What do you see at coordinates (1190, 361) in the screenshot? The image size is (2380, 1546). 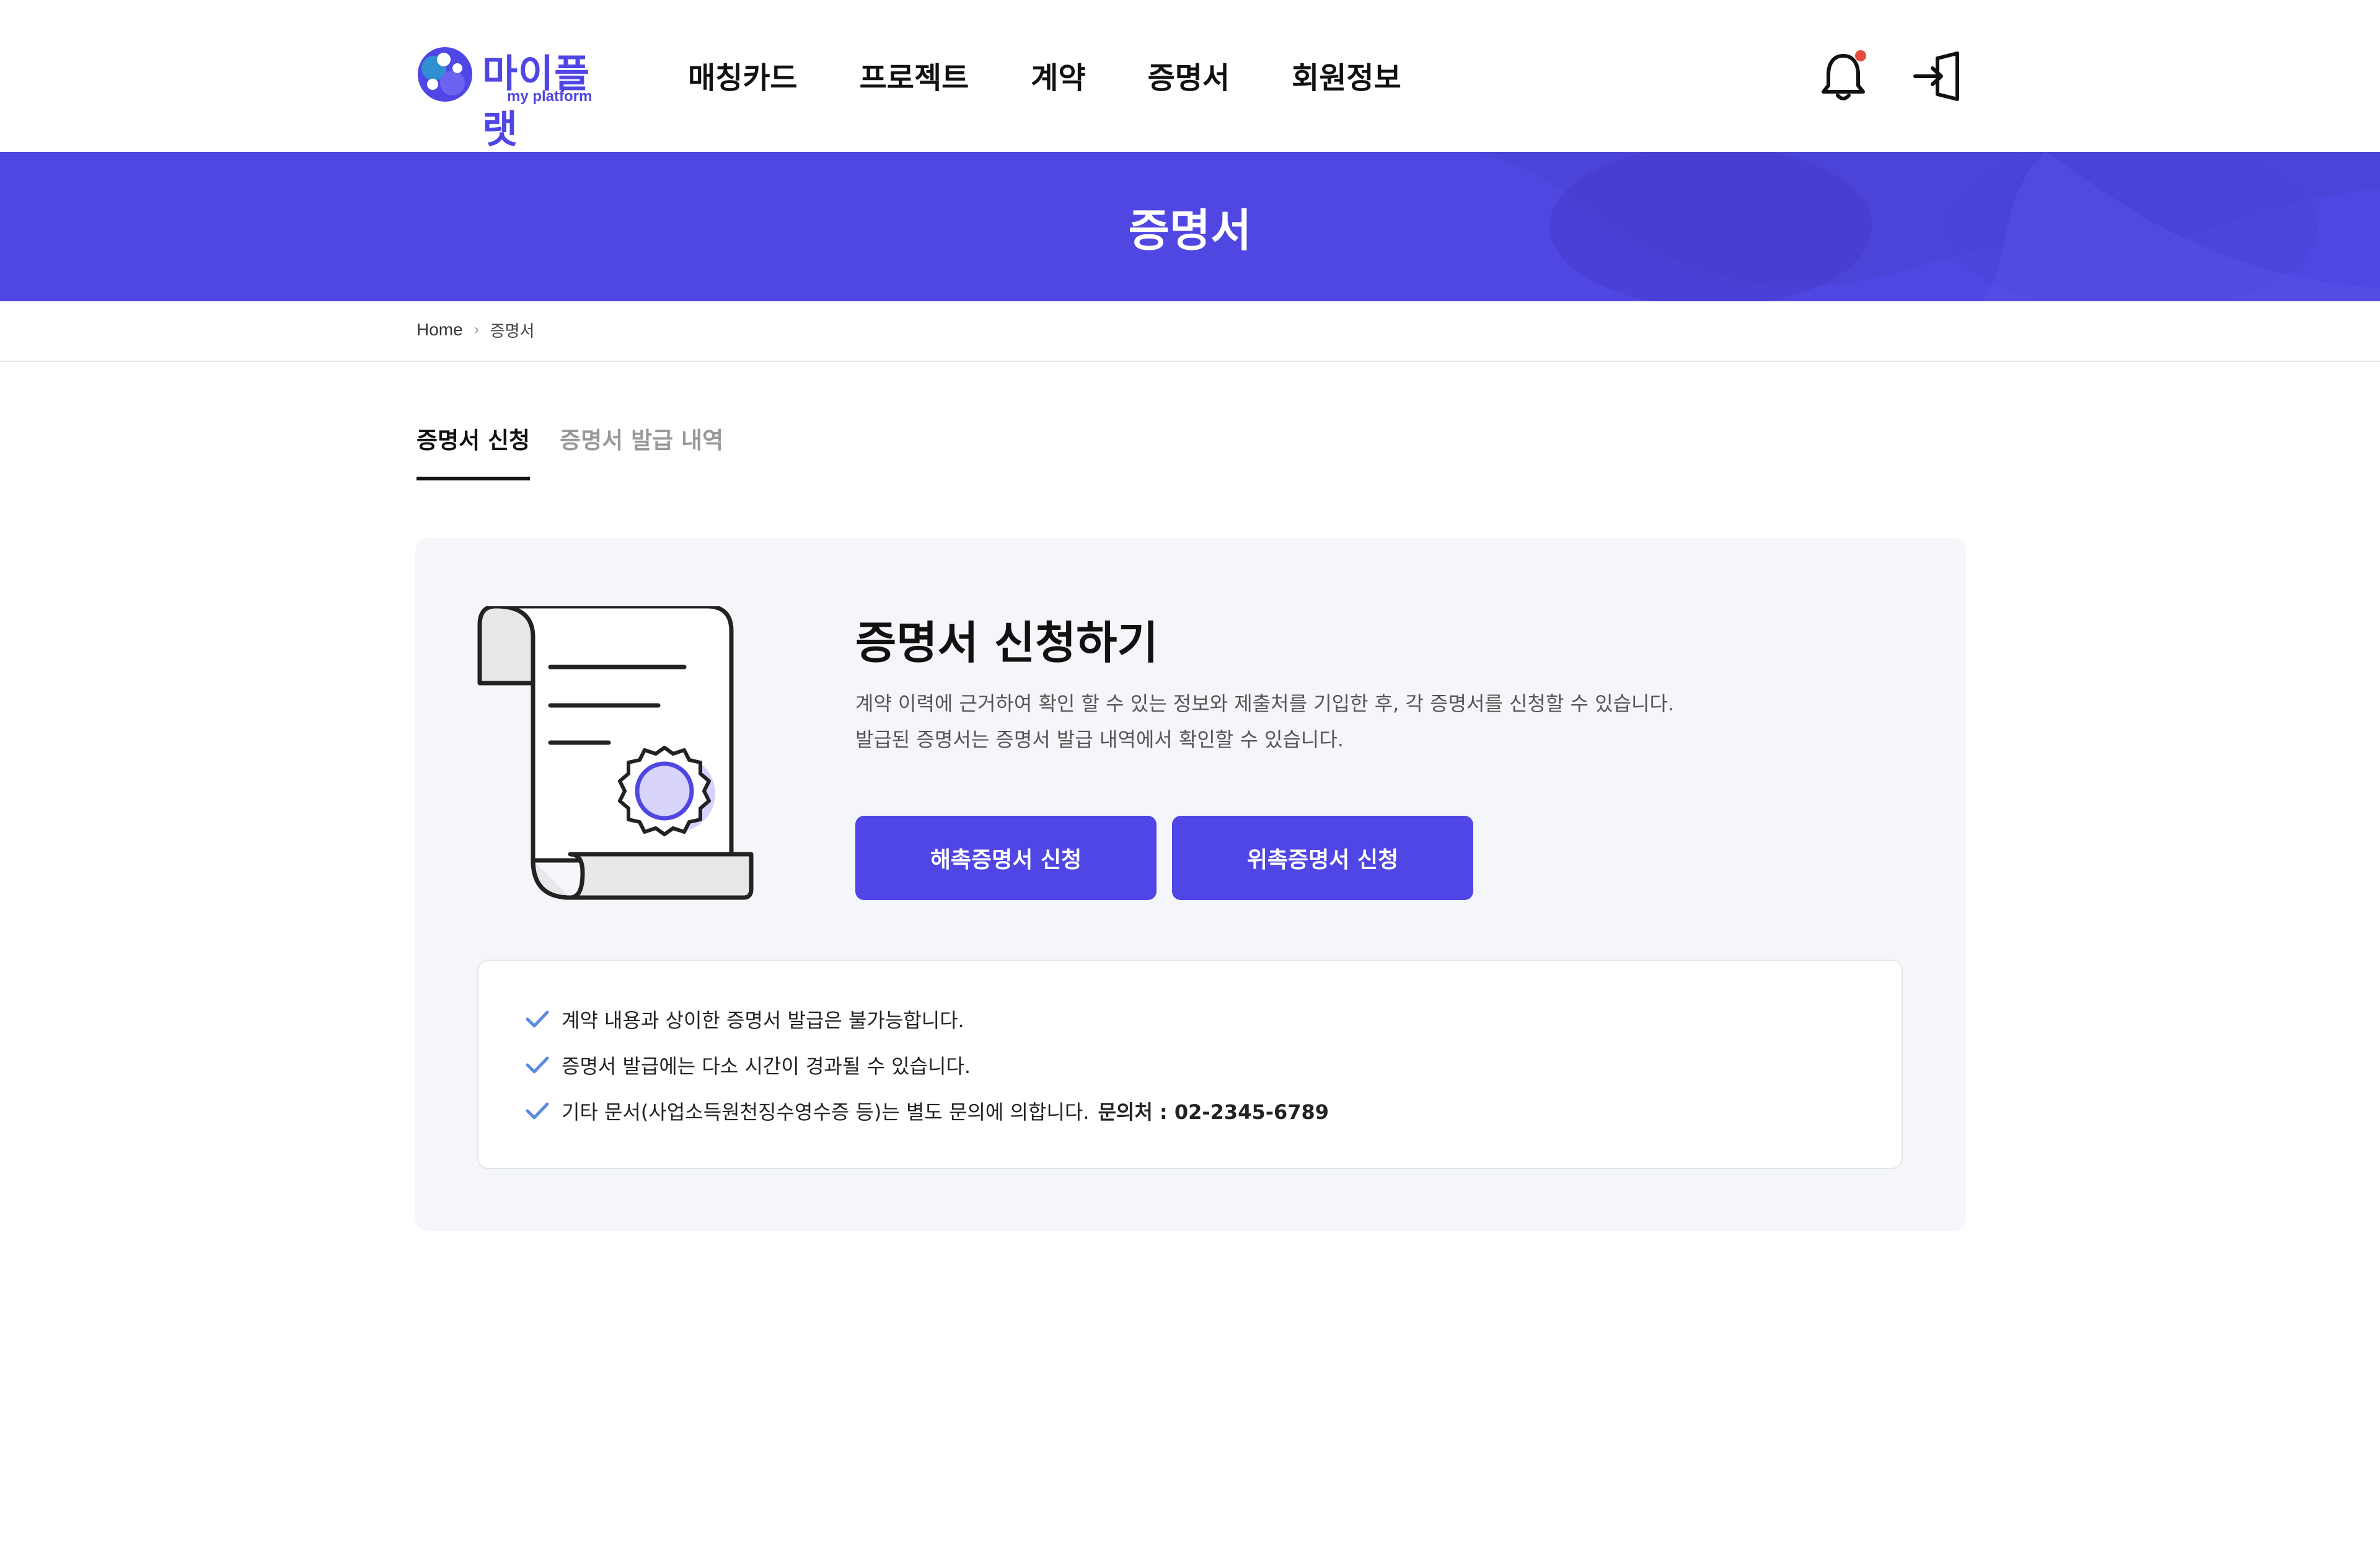 I see `breadcrumb-divider` at bounding box center [1190, 361].